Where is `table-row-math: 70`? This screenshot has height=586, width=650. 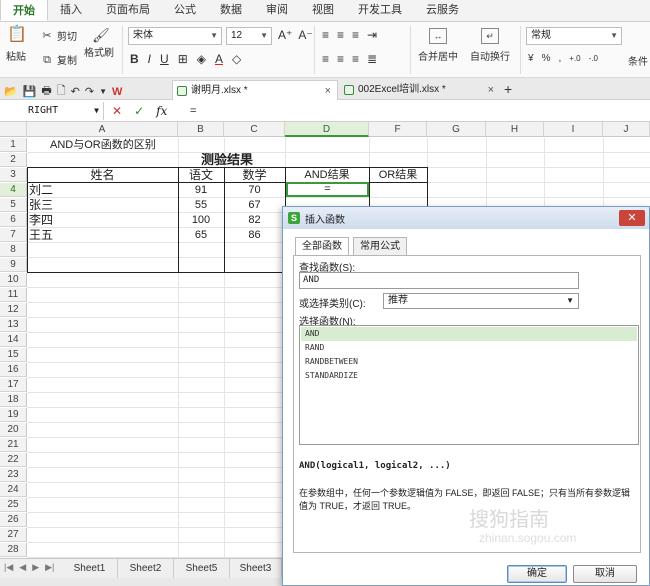
table-row-math: 70 is located at coordinates (254, 190).